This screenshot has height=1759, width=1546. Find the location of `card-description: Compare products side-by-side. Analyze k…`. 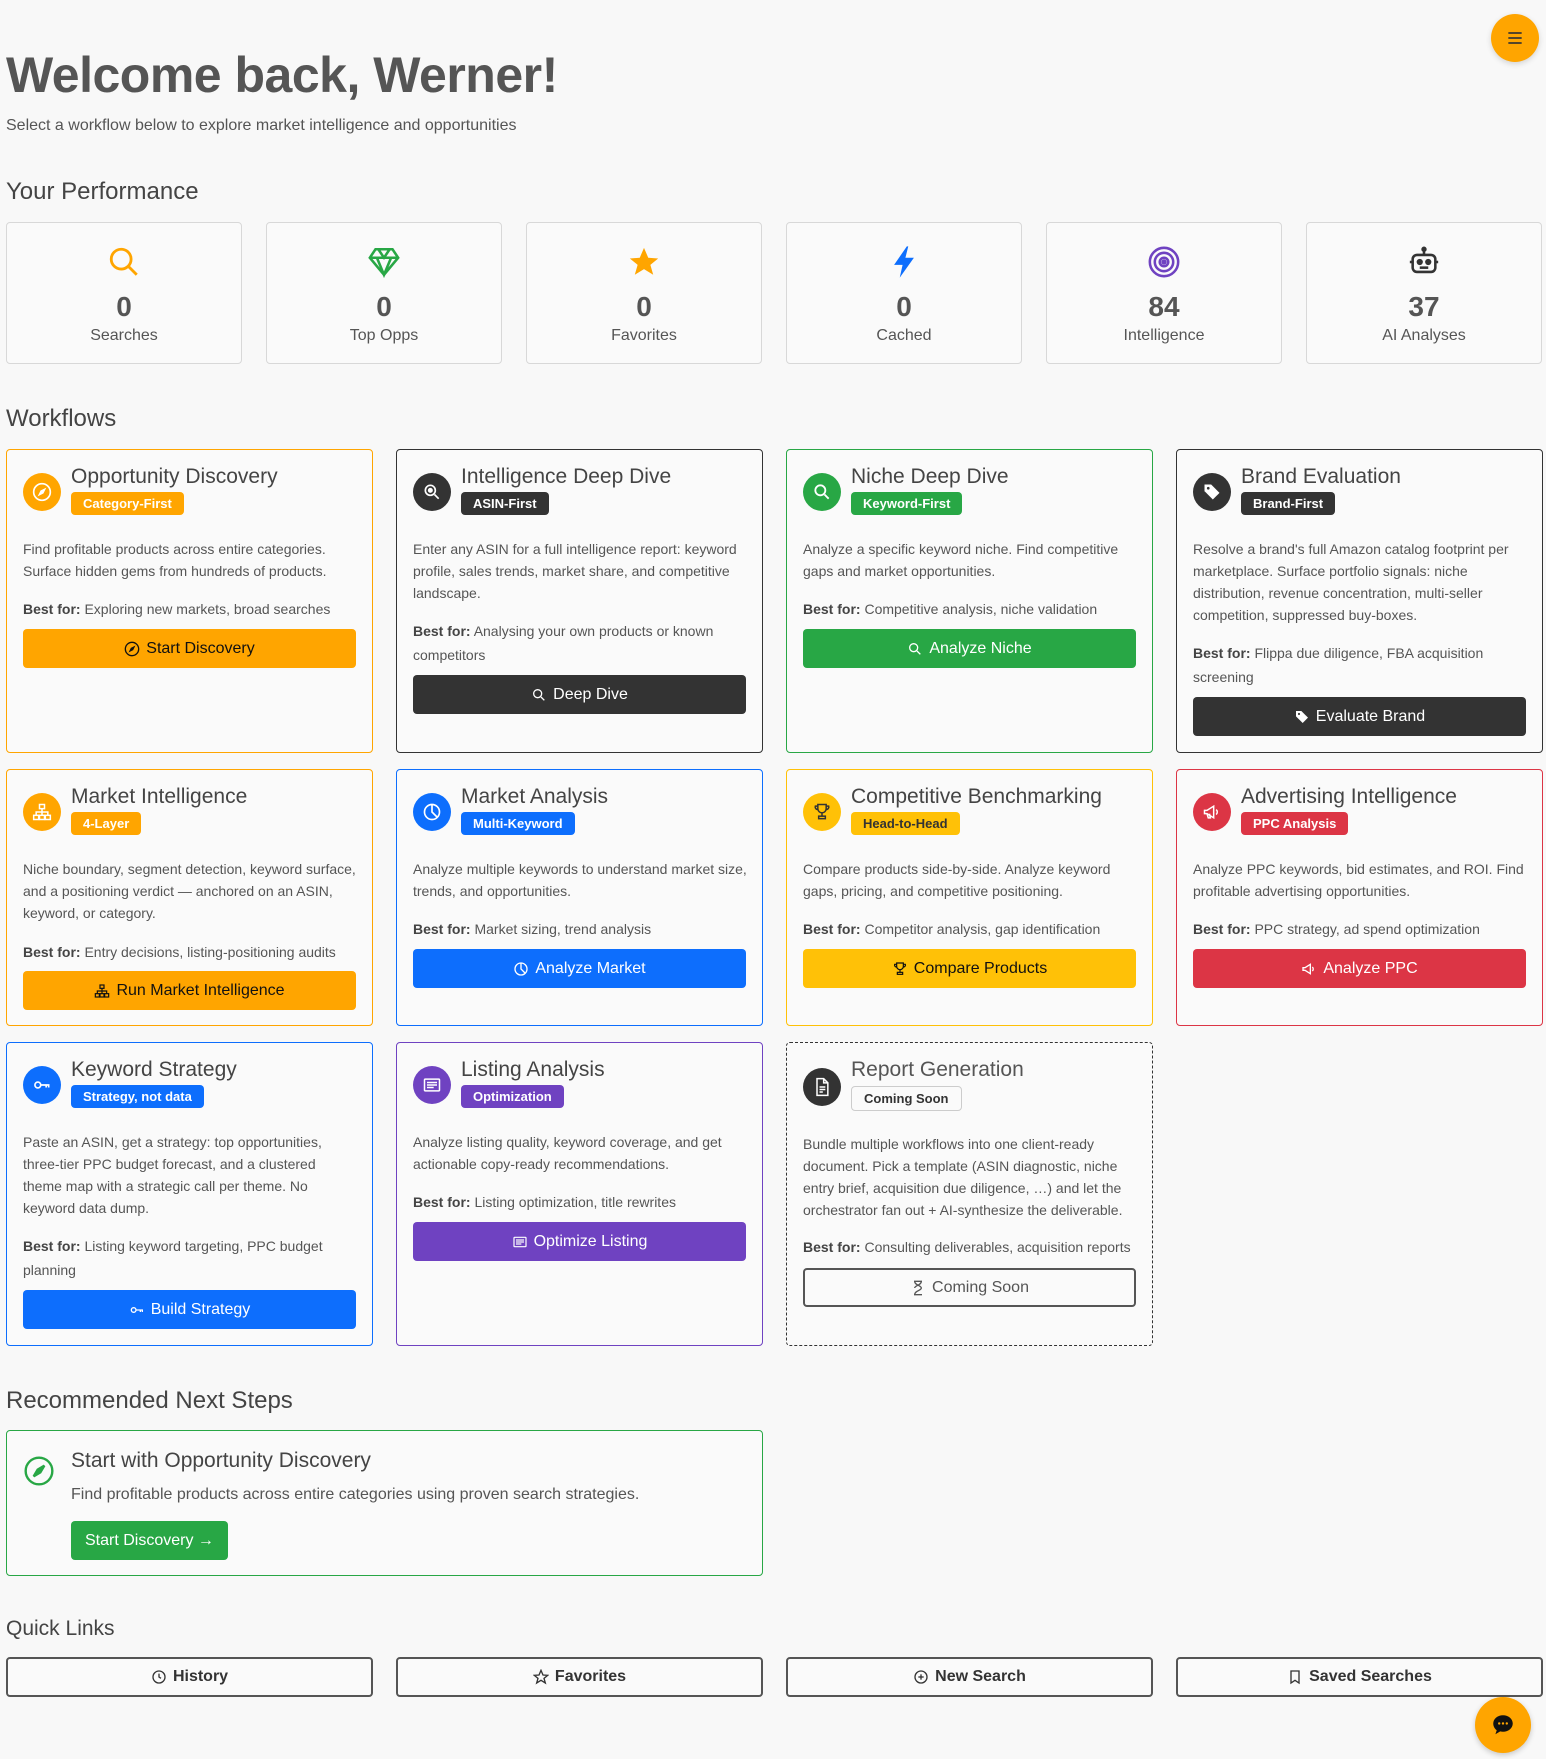

card-description: Compare products side-by-side. Analyze k… is located at coordinates (957, 880).